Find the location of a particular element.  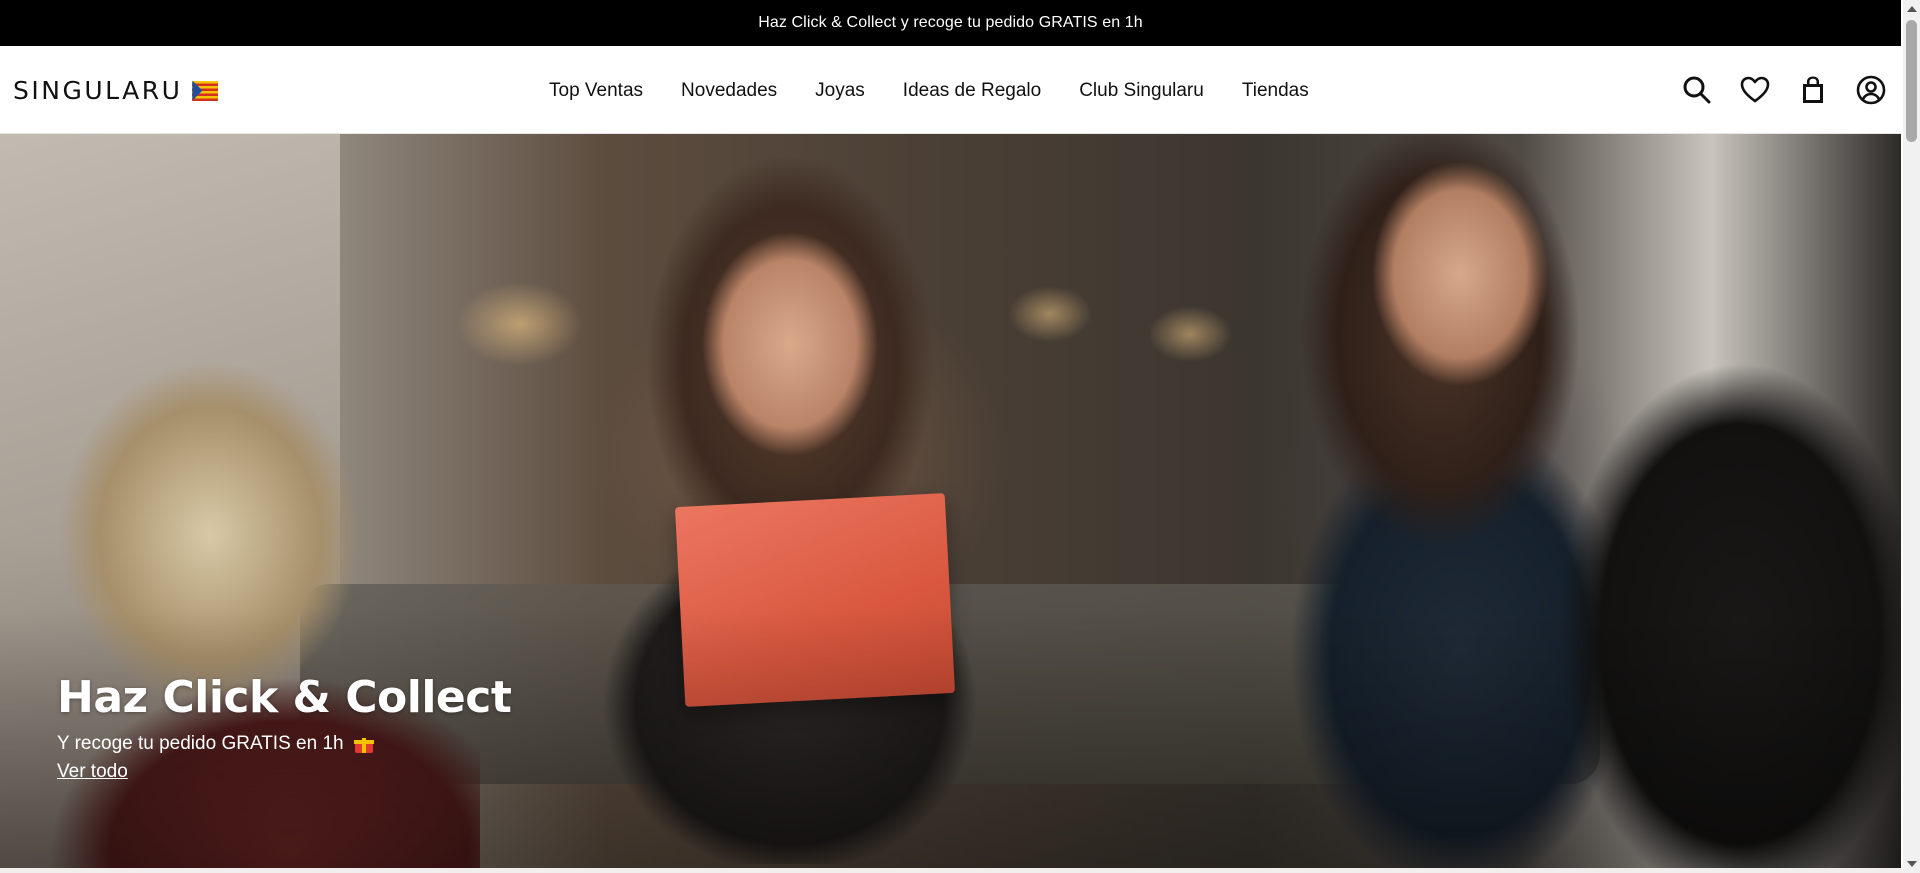

wishlist-button is located at coordinates (1755, 90).